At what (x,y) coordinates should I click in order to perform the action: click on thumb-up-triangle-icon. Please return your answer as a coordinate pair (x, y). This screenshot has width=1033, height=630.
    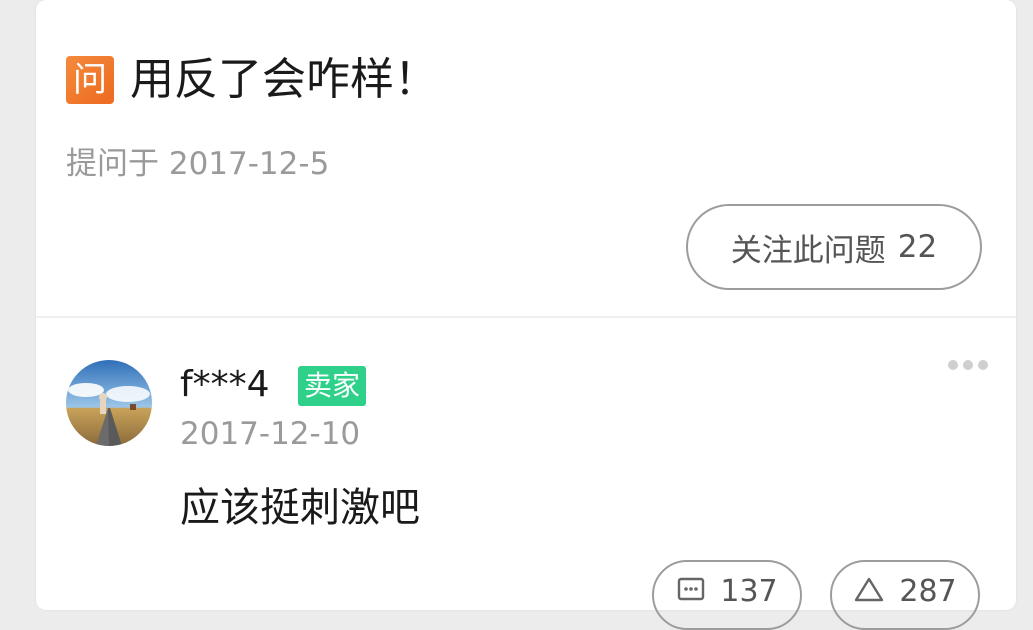
    Looking at the image, I should click on (869, 589).